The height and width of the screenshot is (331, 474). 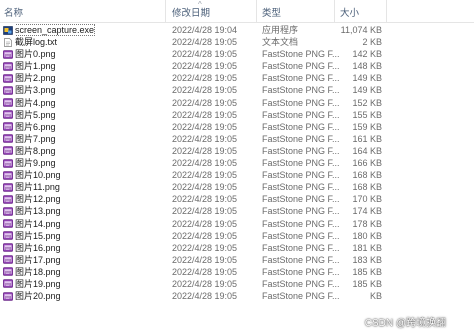 What do you see at coordinates (90, 296) in the screenshot?
I see `file-name: 图片20.png` at bounding box center [90, 296].